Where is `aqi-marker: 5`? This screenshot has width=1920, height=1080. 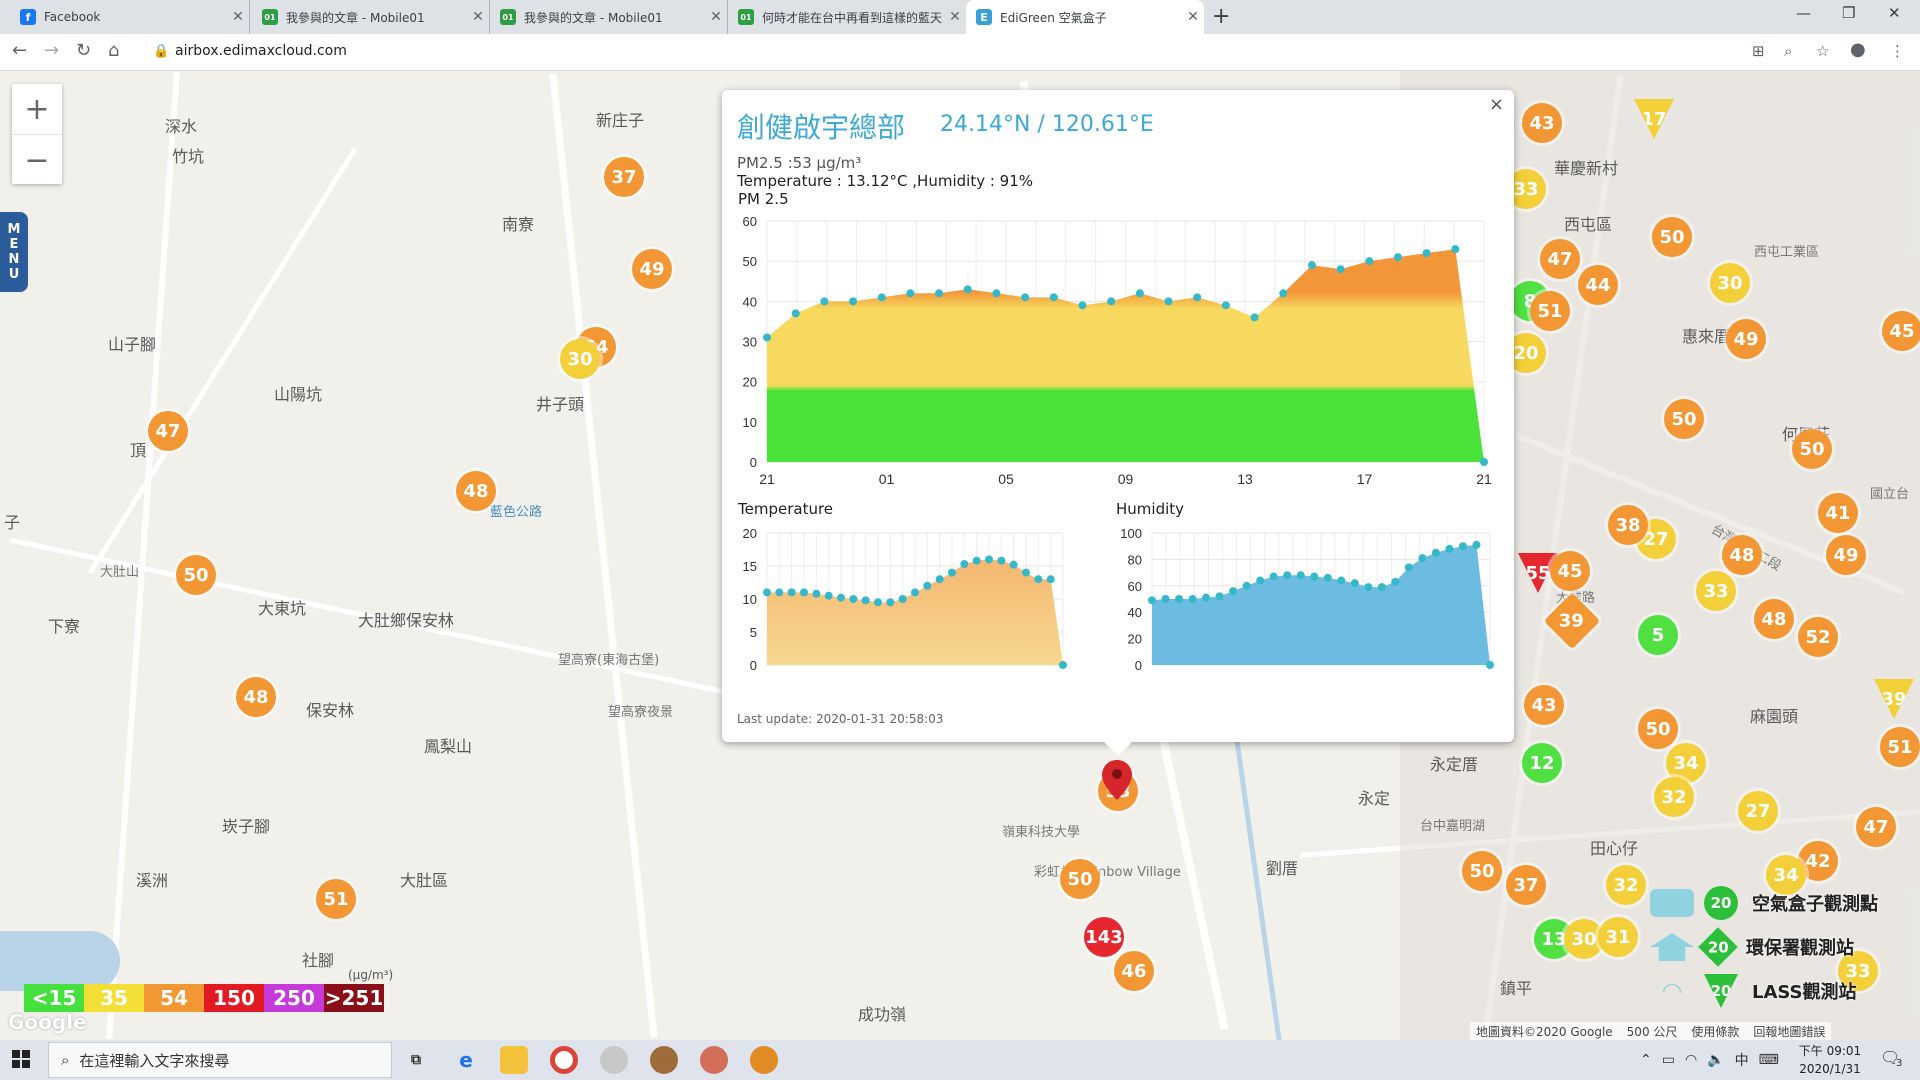 aqi-marker: 5 is located at coordinates (1658, 635).